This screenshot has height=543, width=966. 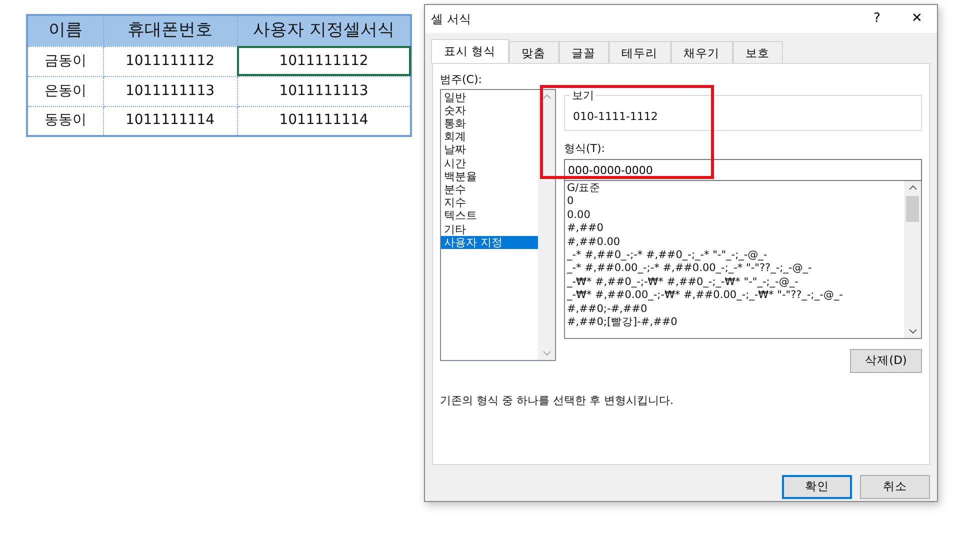 What do you see at coordinates (735, 255) in the screenshot?
I see `list-item: _-* #,##0_-;-* #,##0_-;_-* "-"_-;_-@_-` at bounding box center [735, 255].